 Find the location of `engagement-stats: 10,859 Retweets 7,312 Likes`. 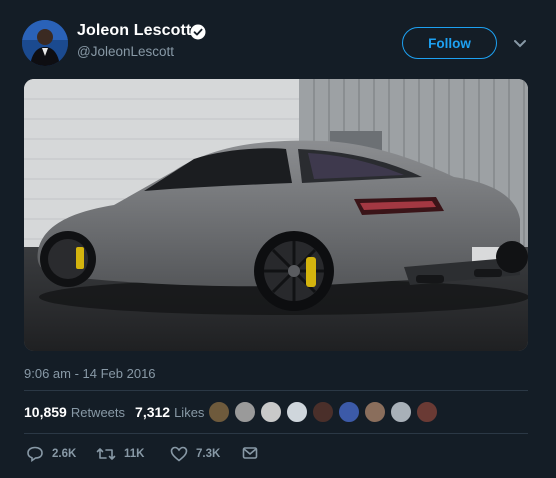

engagement-stats: 10,859 Retweets 7,312 Likes is located at coordinates (114, 412).